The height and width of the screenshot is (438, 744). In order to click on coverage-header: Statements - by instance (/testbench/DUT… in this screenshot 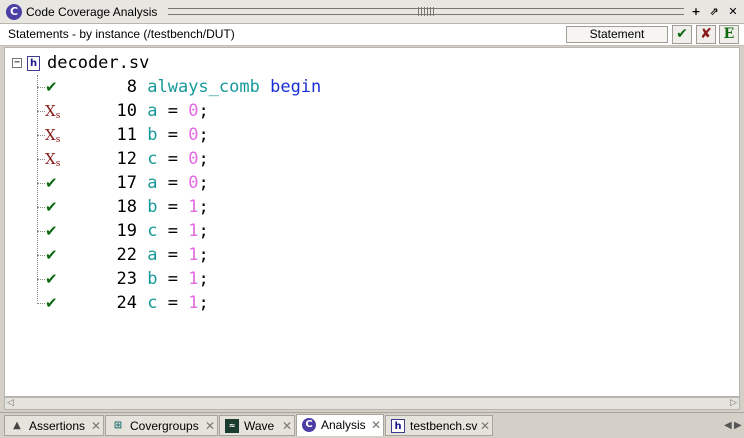, I will do `click(121, 34)`.